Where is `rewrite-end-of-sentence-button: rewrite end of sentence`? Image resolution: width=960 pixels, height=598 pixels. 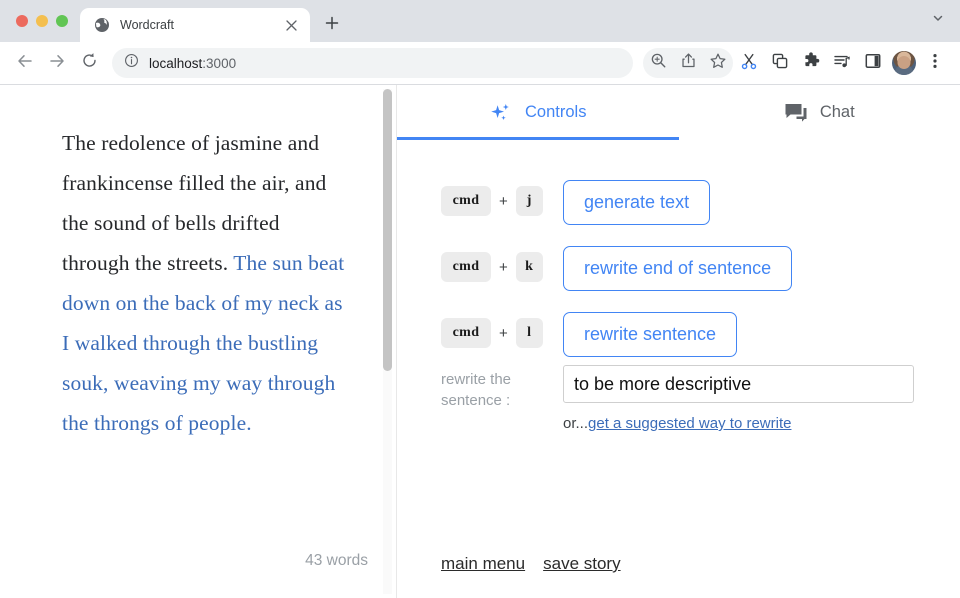 rewrite-end-of-sentence-button: rewrite end of sentence is located at coordinates (678, 268).